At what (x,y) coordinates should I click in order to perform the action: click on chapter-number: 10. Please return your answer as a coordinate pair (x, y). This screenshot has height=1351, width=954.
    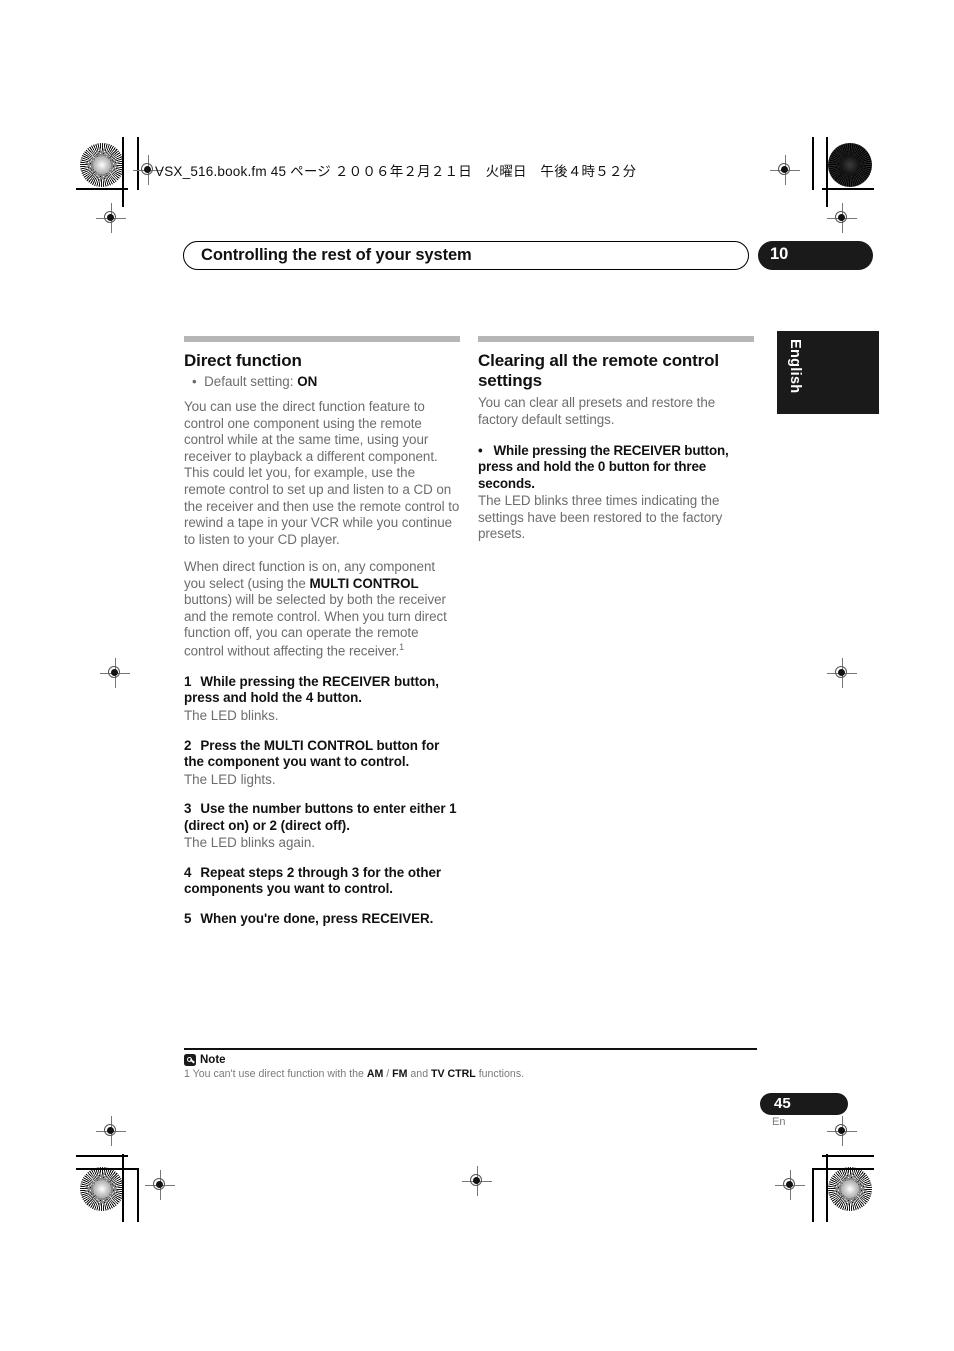
    Looking at the image, I should click on (779, 254).